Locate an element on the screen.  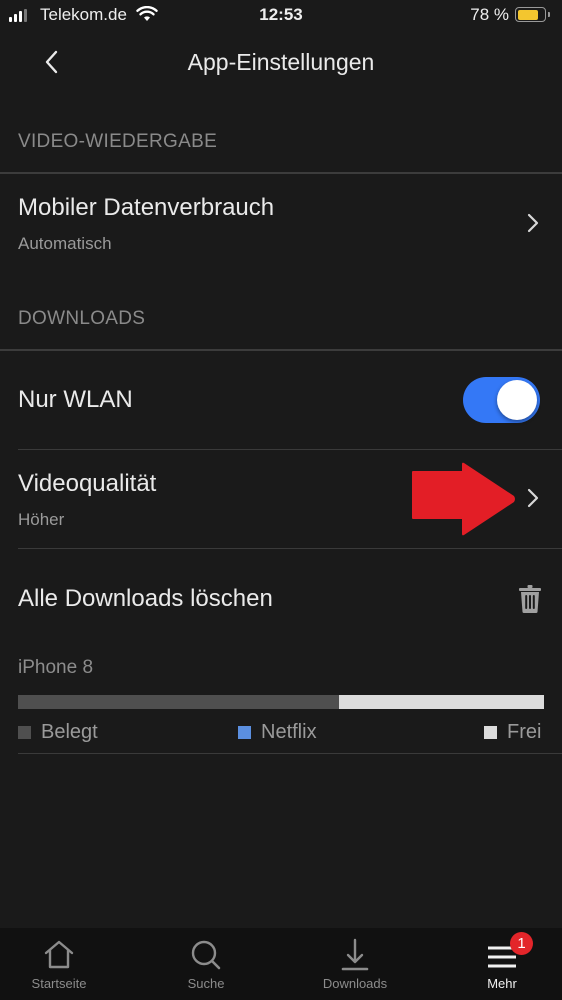
storage-bar is located at coordinates (281, 702).